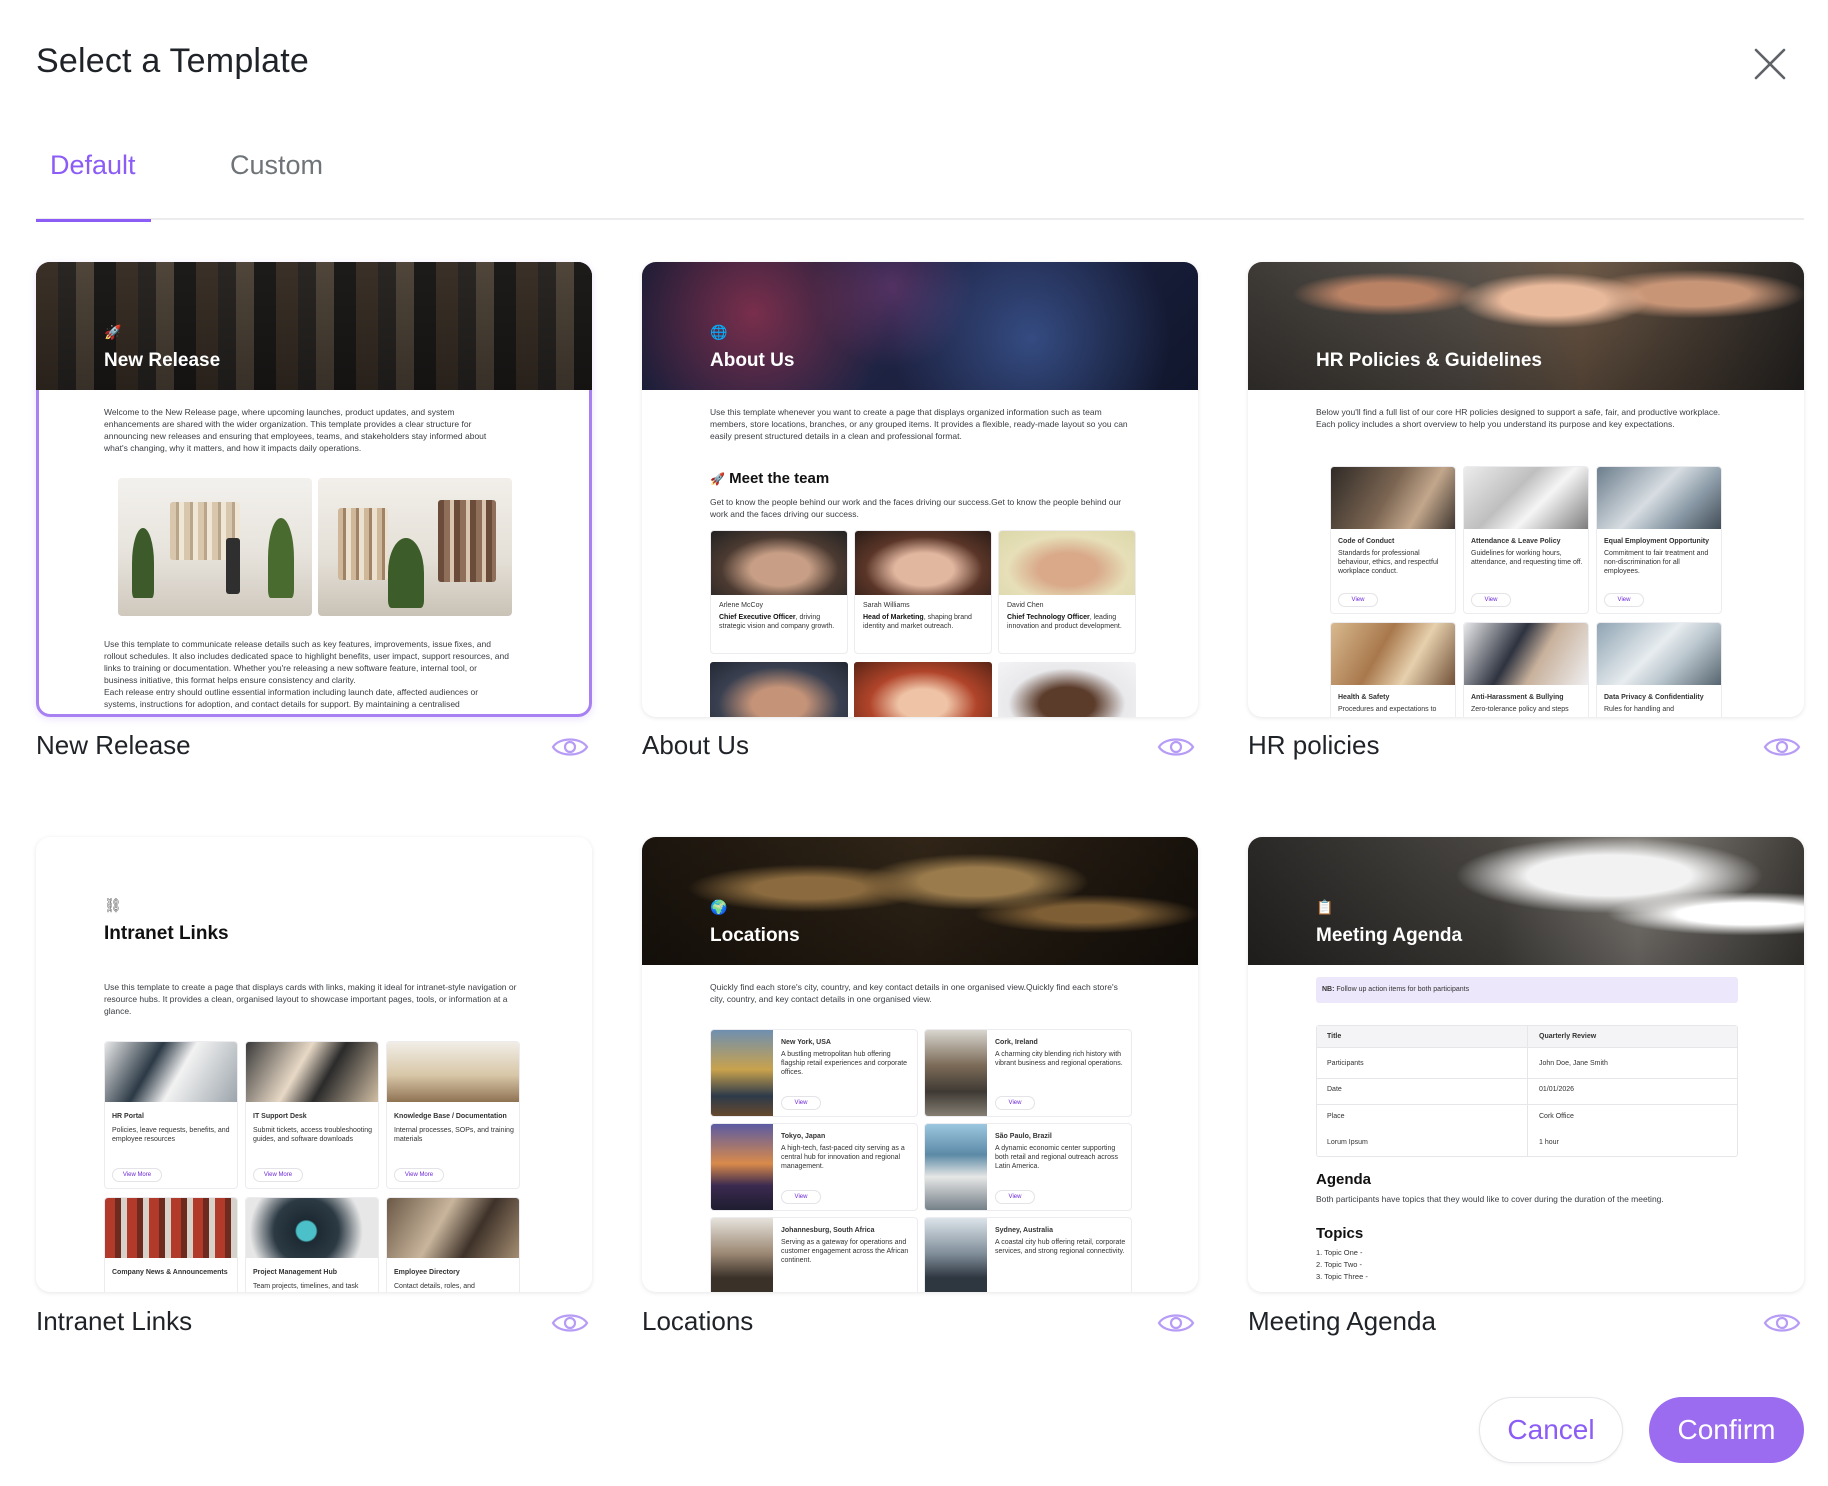  Describe the element at coordinates (803, 1136) in the screenshot. I see `location-title: Tokyo, Japan` at that location.